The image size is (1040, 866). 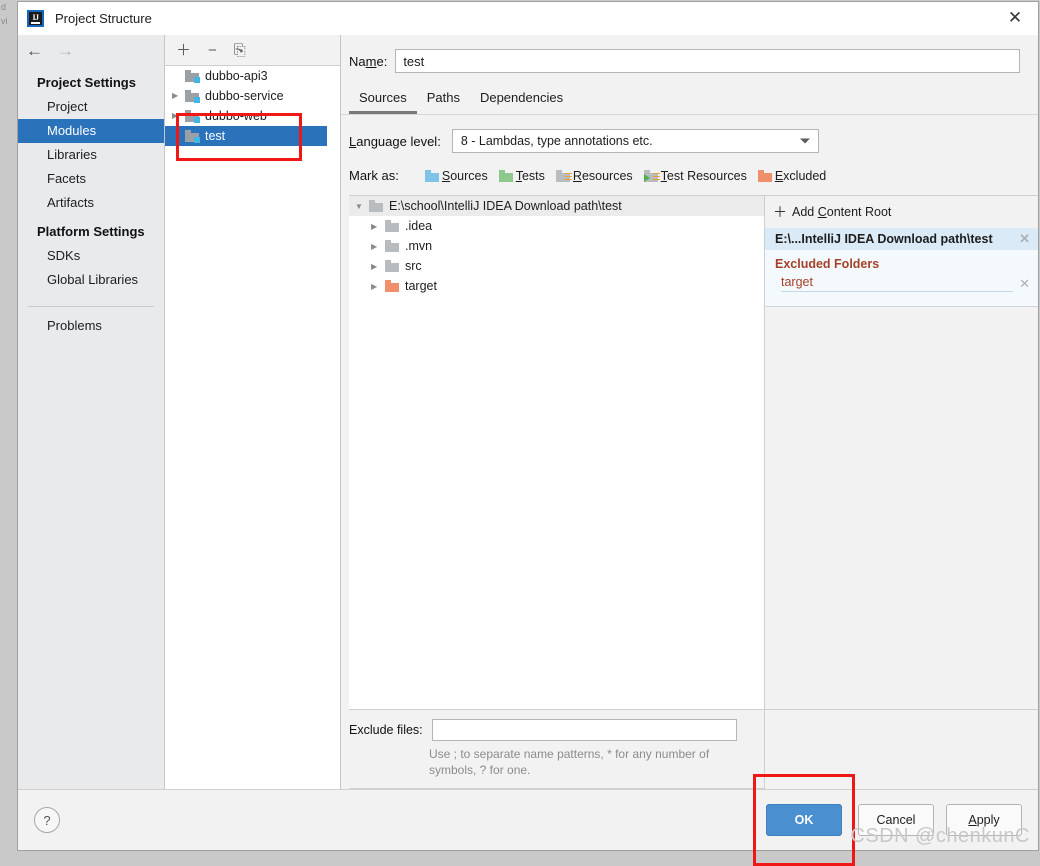 I want to click on module-item-label: test, so click(x=215, y=136).